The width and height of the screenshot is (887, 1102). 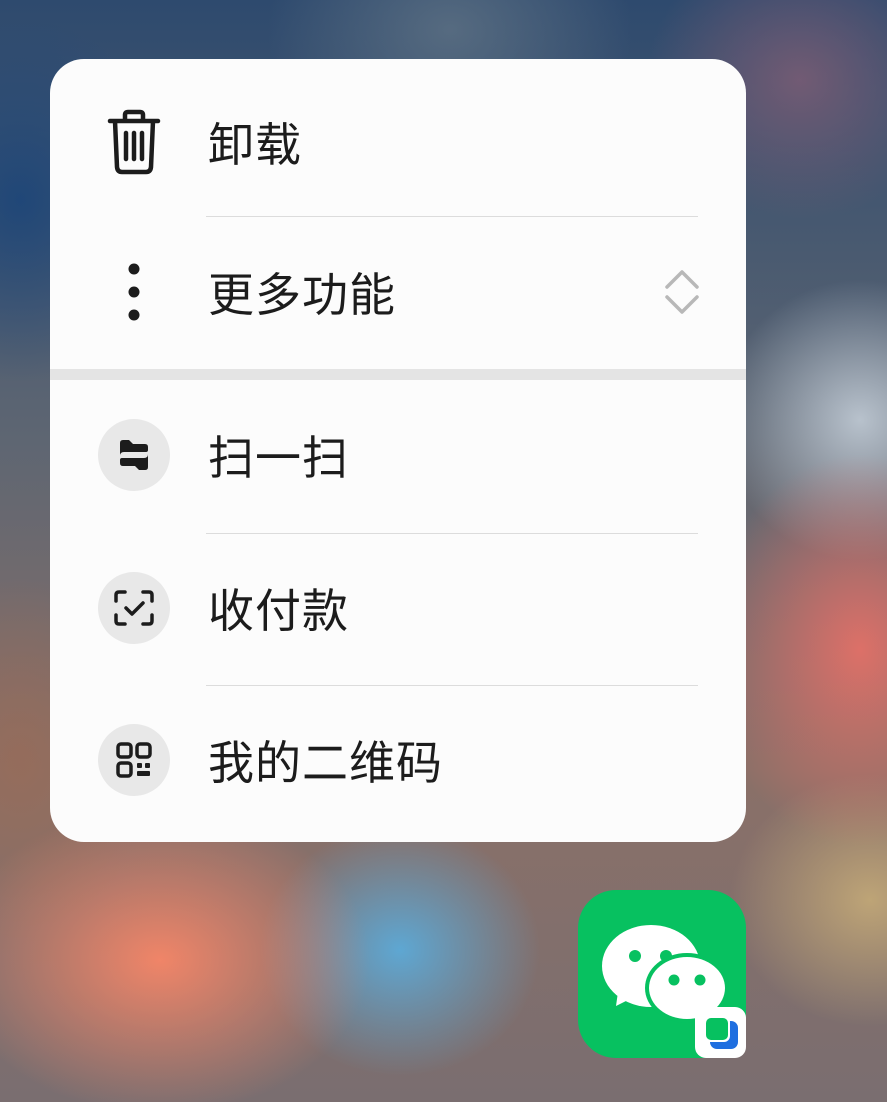 I want to click on menu-item-uninstall: 卸载, so click(x=398, y=142).